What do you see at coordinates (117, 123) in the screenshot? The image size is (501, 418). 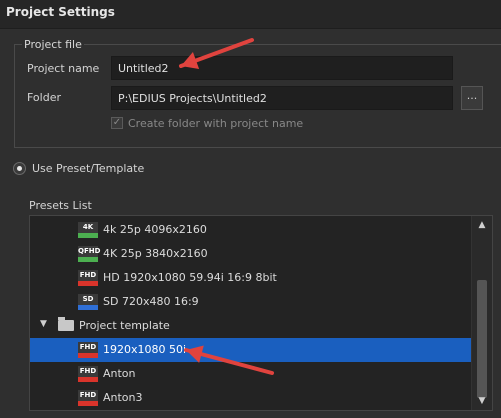 I see `create-folder-checkbox: ✓` at bounding box center [117, 123].